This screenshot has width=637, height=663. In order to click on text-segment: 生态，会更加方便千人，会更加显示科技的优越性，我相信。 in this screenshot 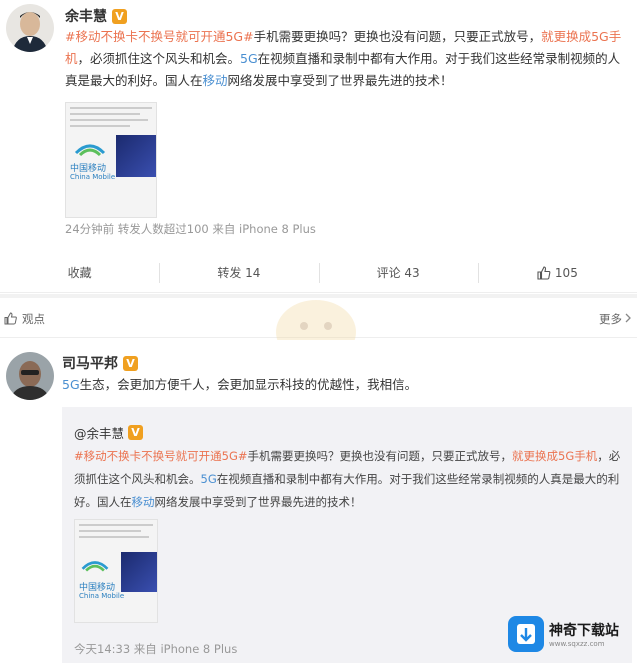, I will do `click(248, 384)`.